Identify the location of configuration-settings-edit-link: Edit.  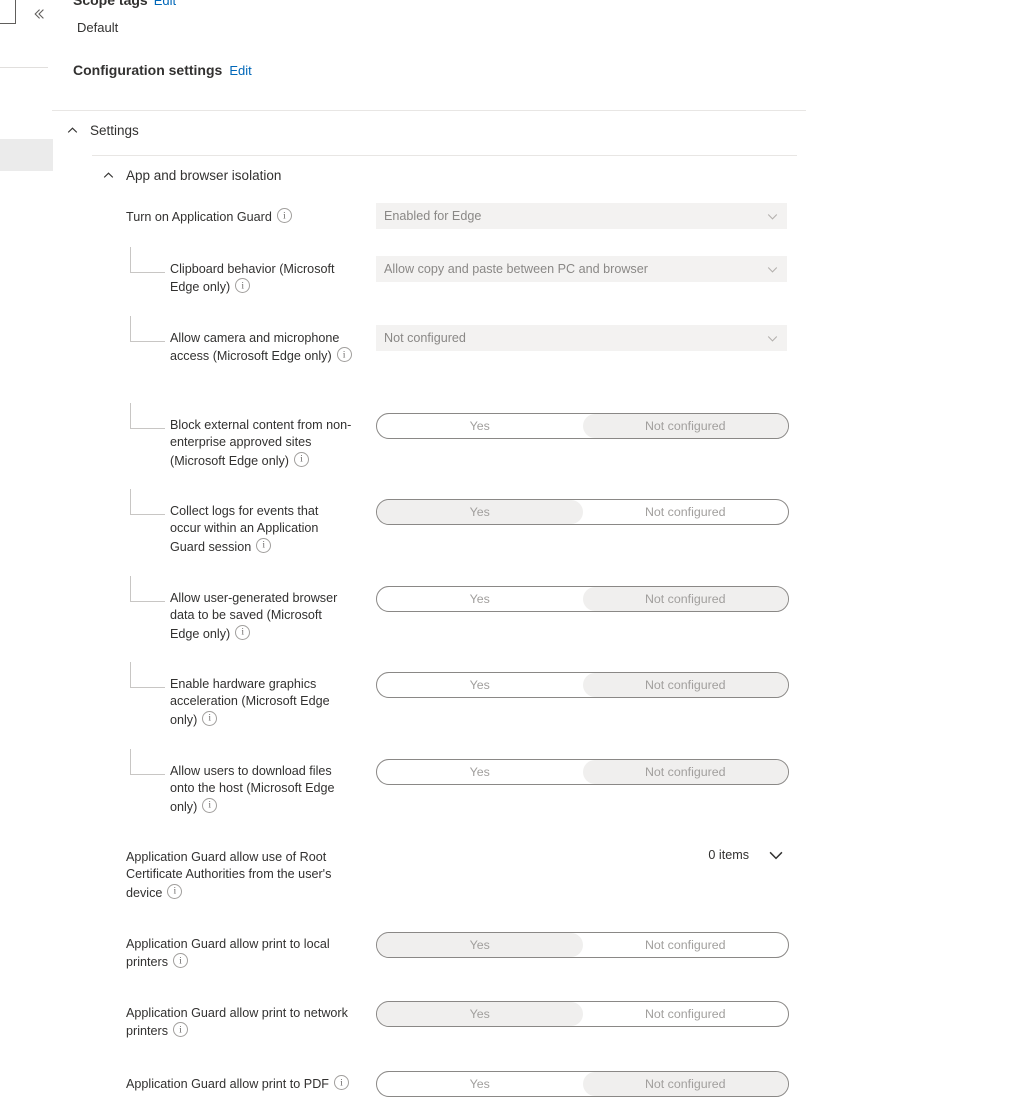
(240, 70).